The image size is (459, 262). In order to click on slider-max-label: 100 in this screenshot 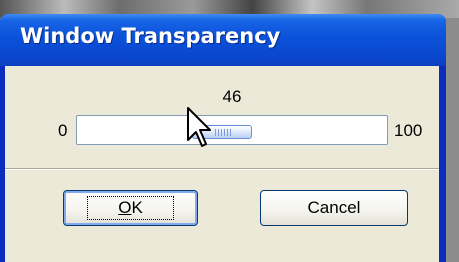, I will do `click(408, 130)`.